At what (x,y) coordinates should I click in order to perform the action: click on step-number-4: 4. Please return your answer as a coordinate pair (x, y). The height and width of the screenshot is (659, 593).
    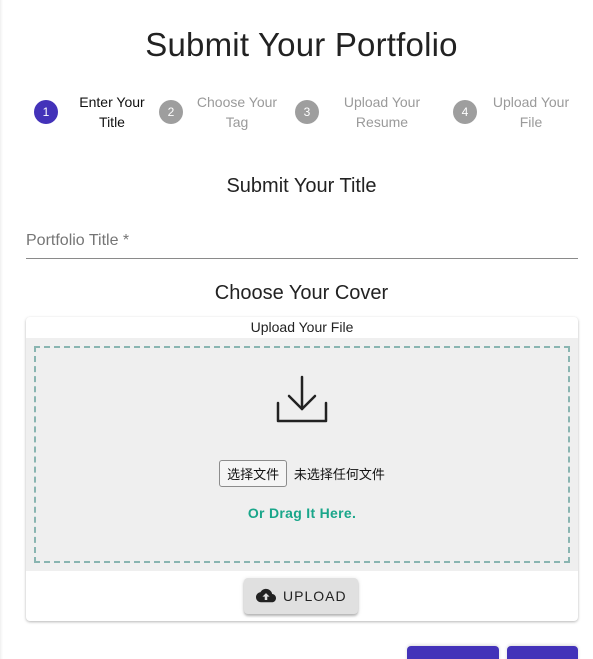
    Looking at the image, I should click on (465, 112).